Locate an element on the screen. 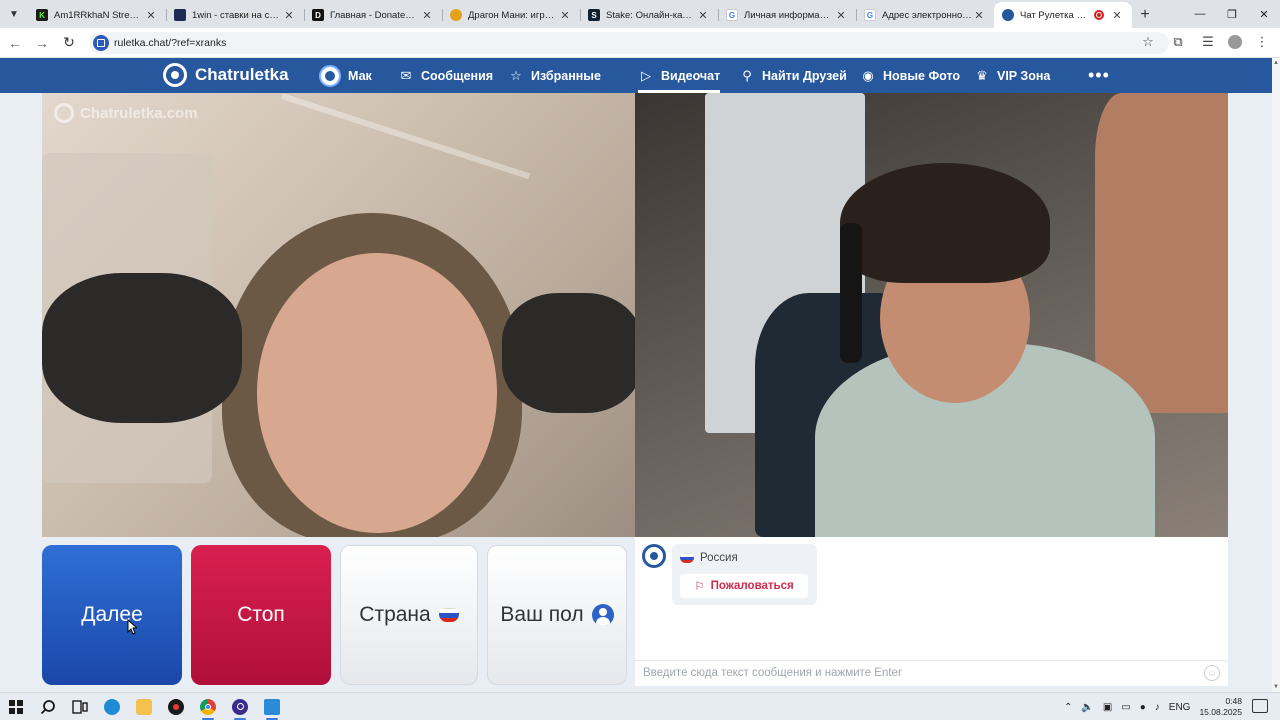  new-tab-button: + is located at coordinates (1145, 15).